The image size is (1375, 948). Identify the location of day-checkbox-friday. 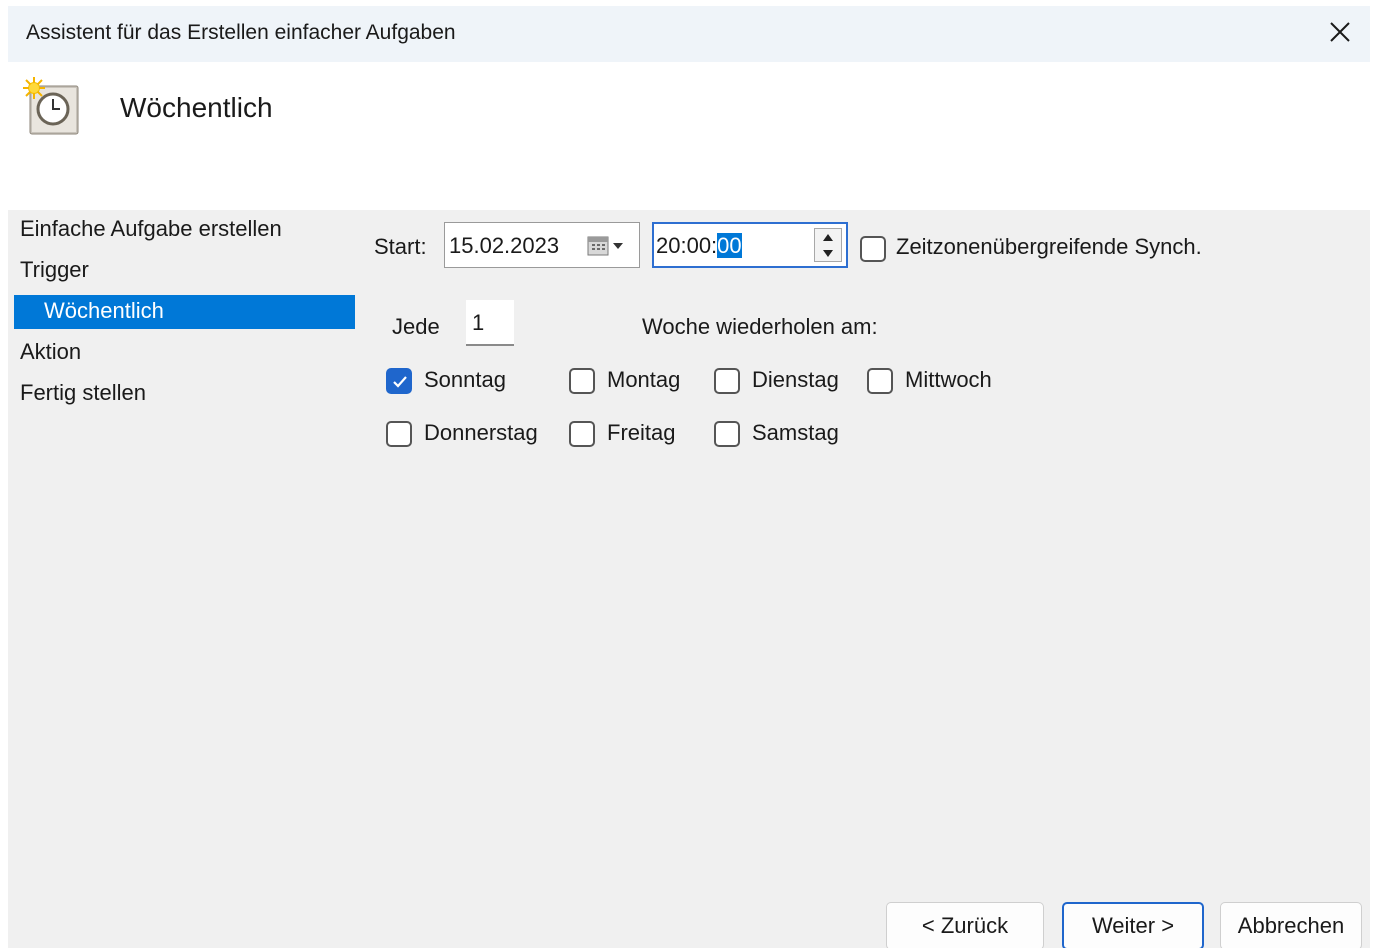
(582, 434).